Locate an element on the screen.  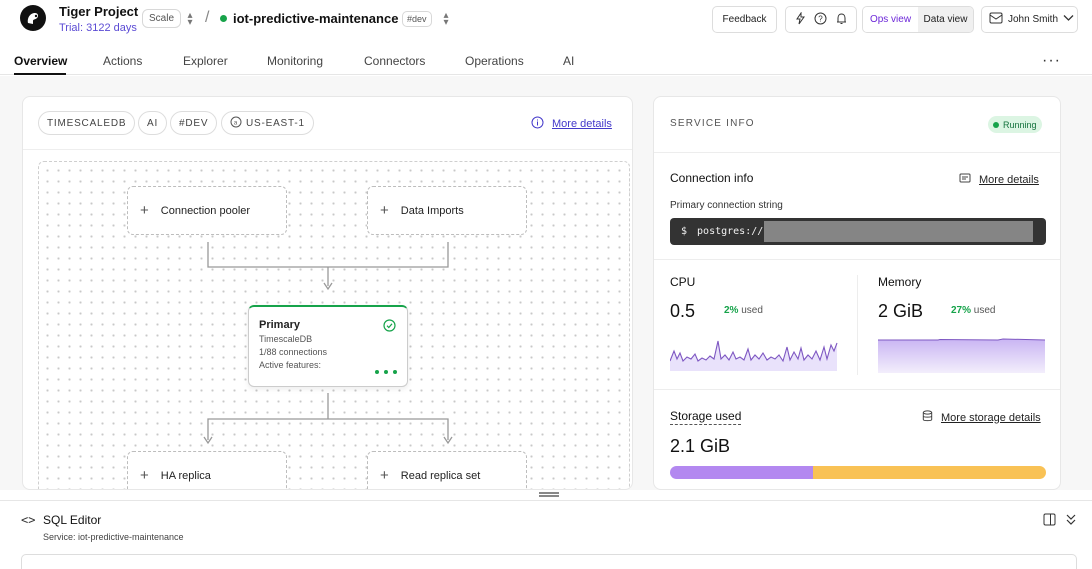
bell-icon is located at coordinates (841, 20).